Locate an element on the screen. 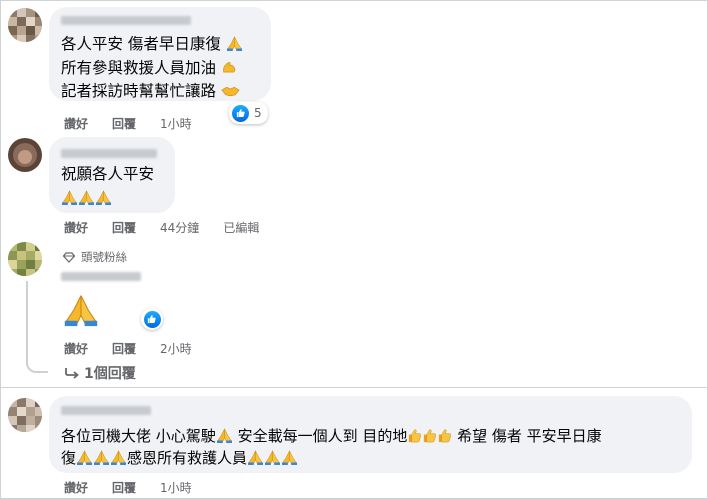 The image size is (708, 499). comment-actions: 讚好 回覆 2小時 is located at coordinates (140, 348).